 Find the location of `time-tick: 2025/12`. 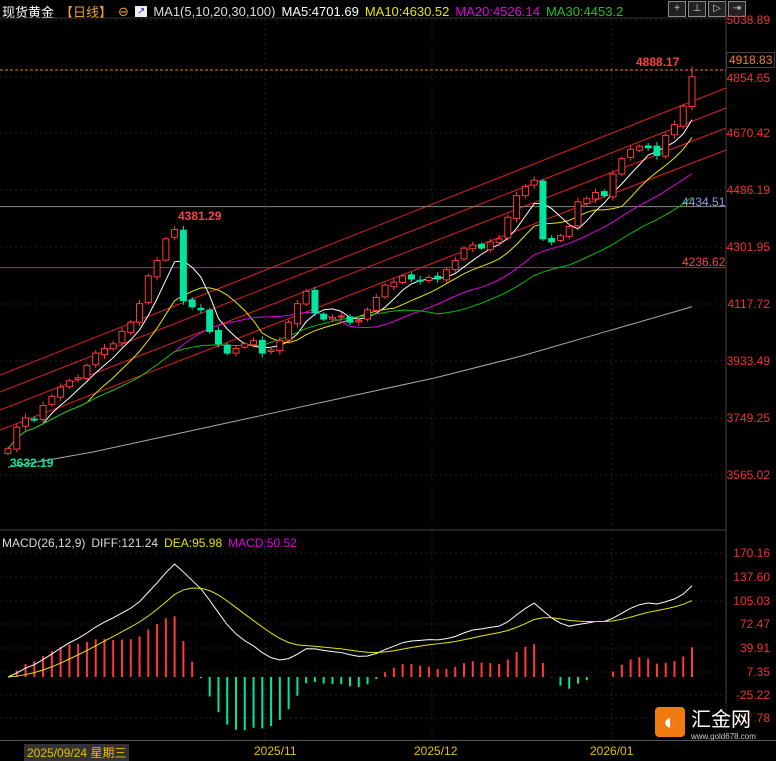

time-tick: 2025/12 is located at coordinates (436, 751).